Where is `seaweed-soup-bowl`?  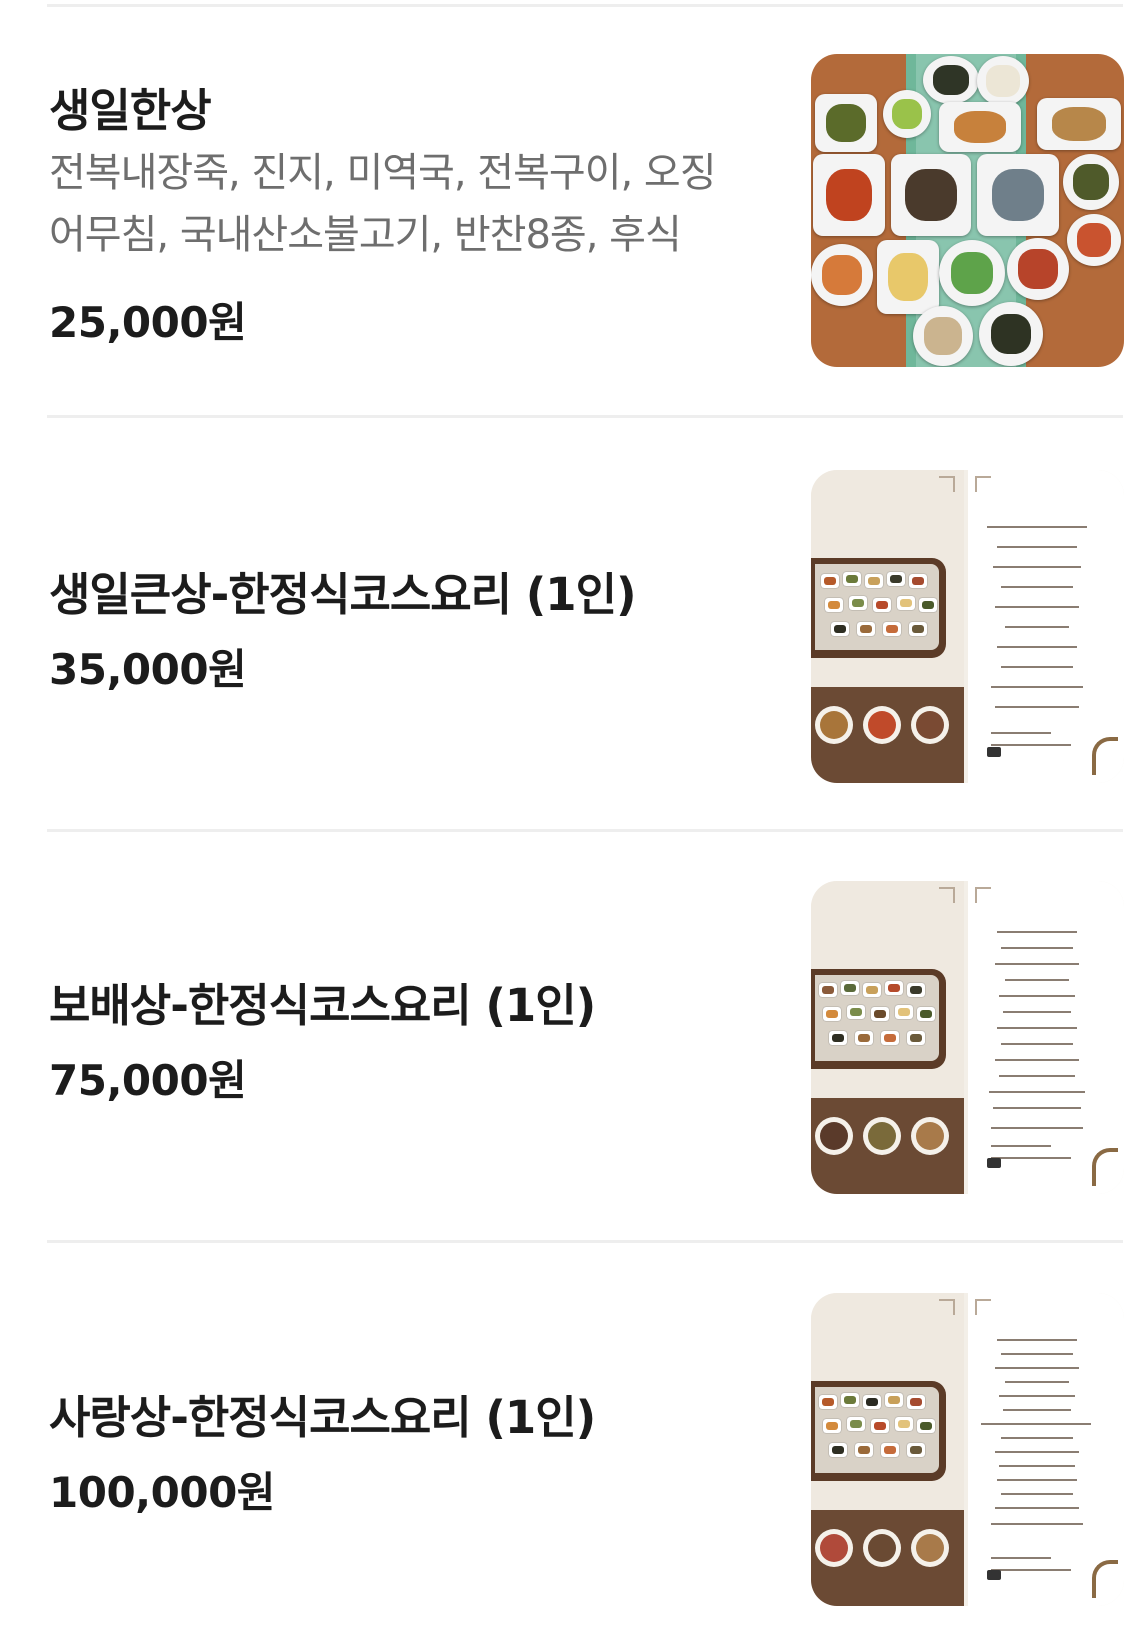 seaweed-soup-bowl is located at coordinates (1011, 334).